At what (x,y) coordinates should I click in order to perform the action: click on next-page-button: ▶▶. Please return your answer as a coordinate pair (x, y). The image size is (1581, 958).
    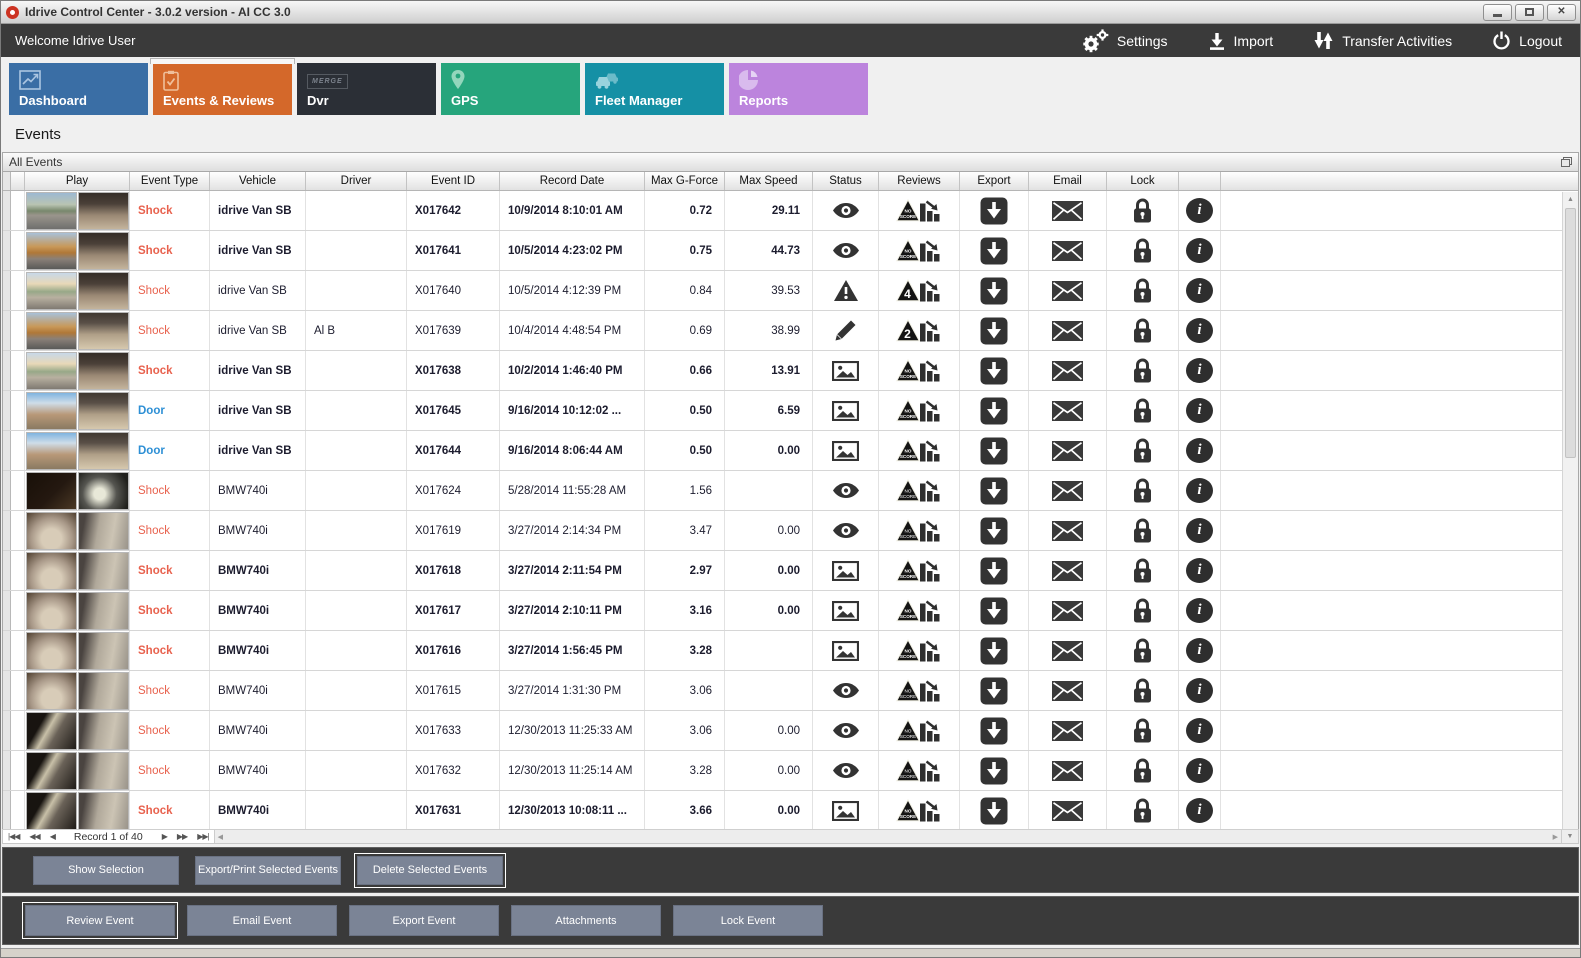
    Looking at the image, I should click on (182, 836).